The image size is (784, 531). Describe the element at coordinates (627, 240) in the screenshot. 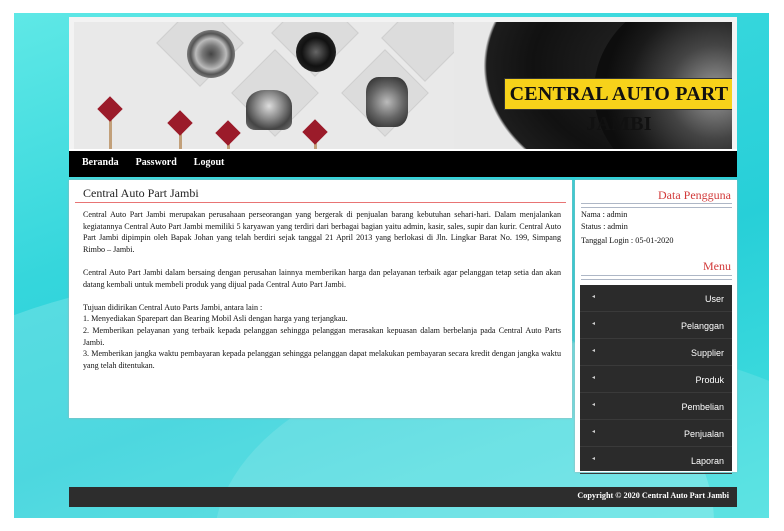

I see `login-date: Tanggal Login : 05-01-2020` at that location.